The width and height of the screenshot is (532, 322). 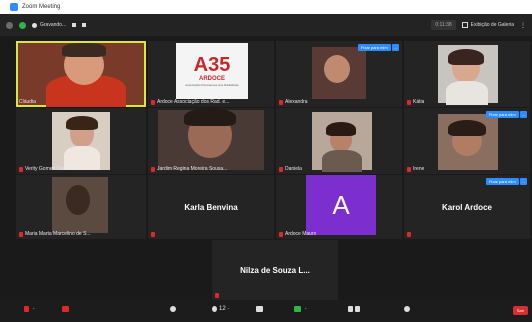 I want to click on logo-subtitle: Associação Paranaense dos Radialistas, so click(x=212, y=85).